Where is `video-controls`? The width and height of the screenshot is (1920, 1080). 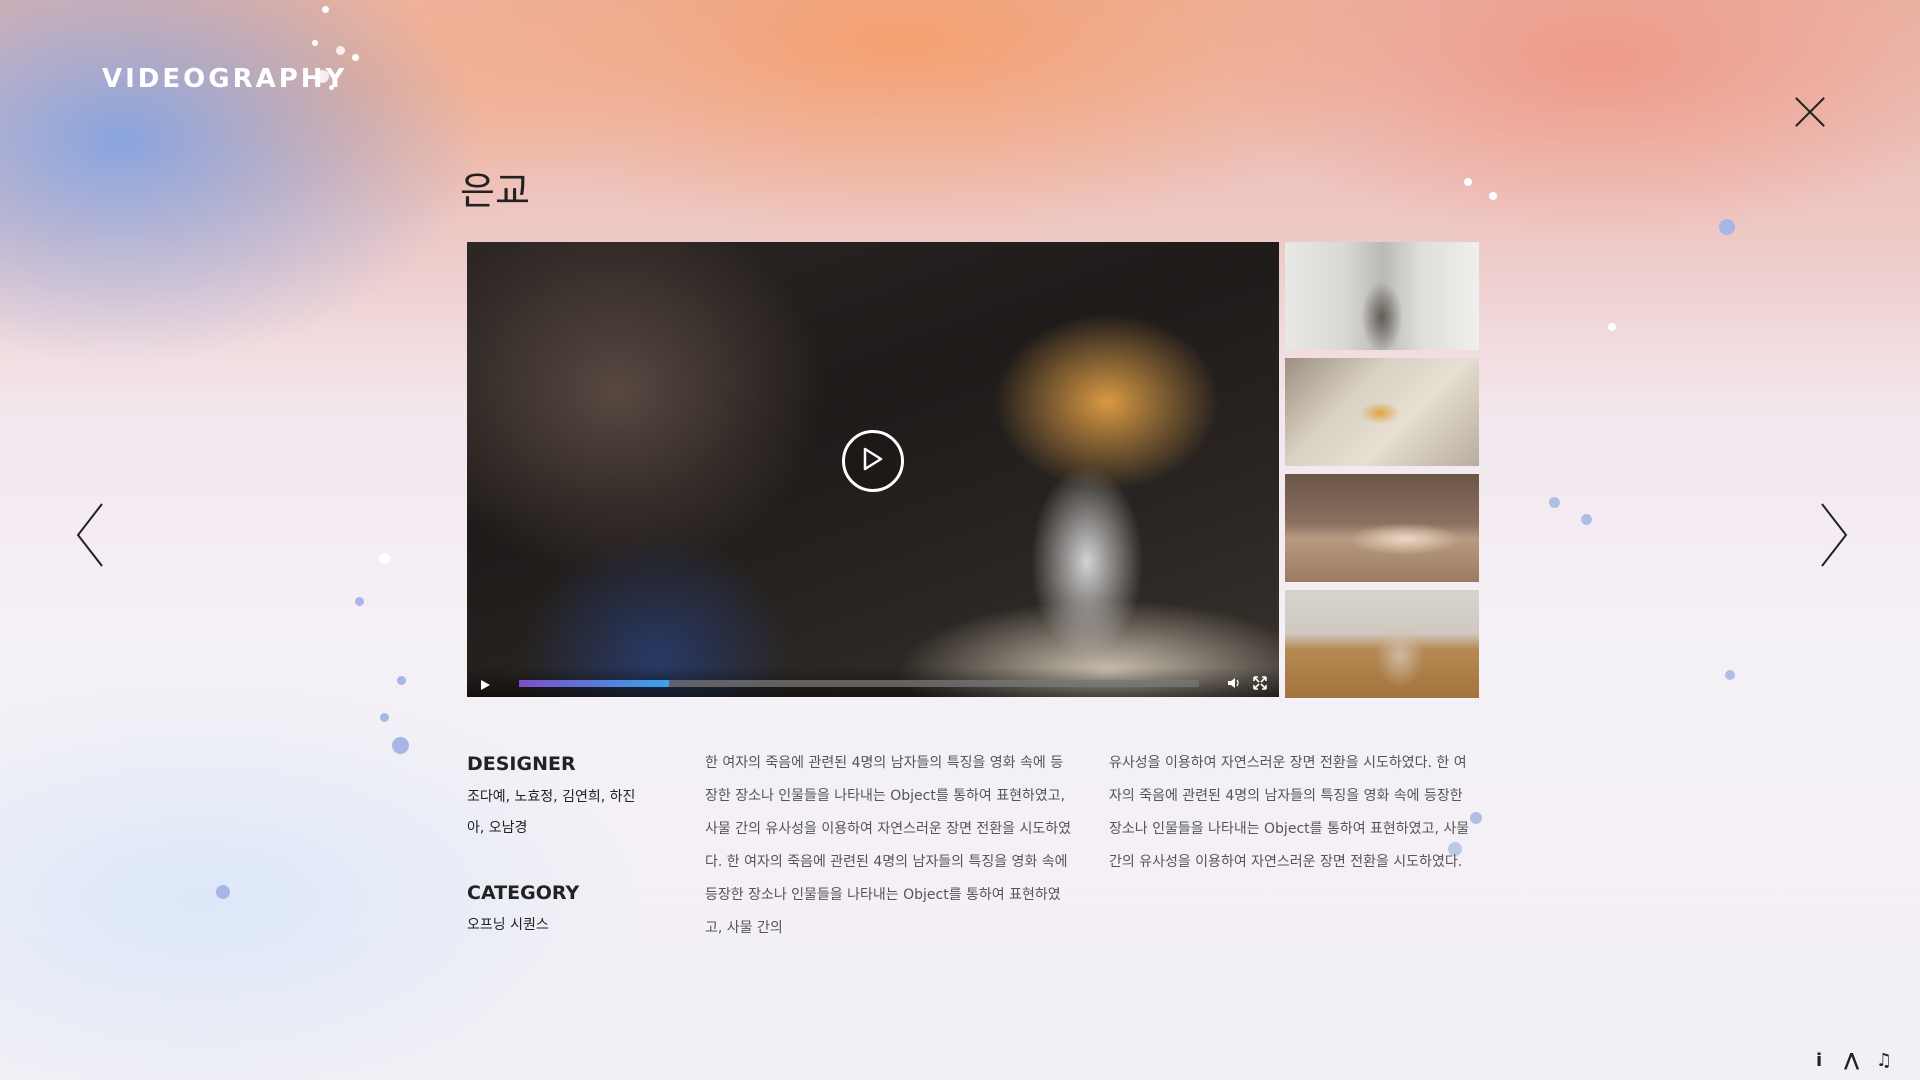 video-controls is located at coordinates (873, 682).